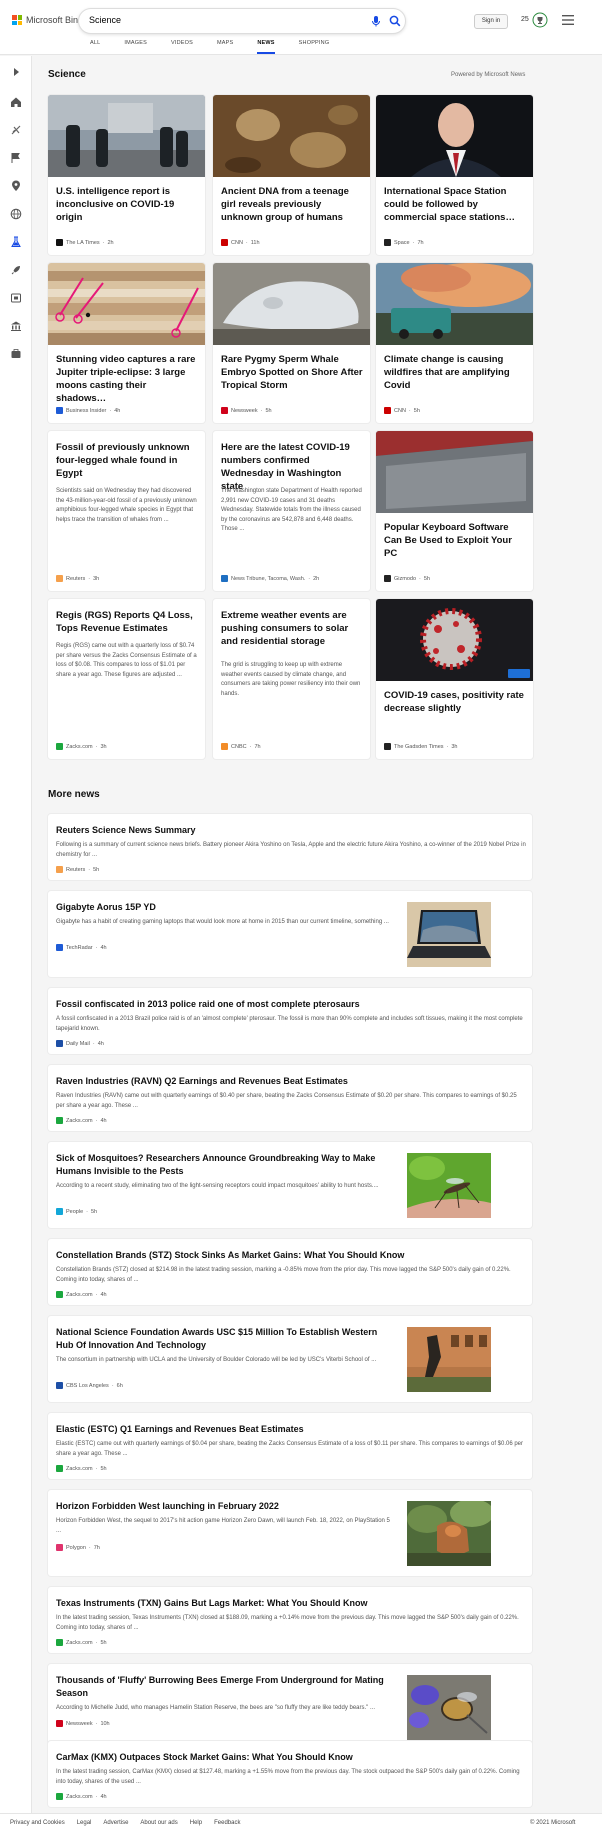 The height and width of the screenshot is (1833, 602). What do you see at coordinates (182, 47) in the screenshot?
I see `tab-videos: VIDEOS` at bounding box center [182, 47].